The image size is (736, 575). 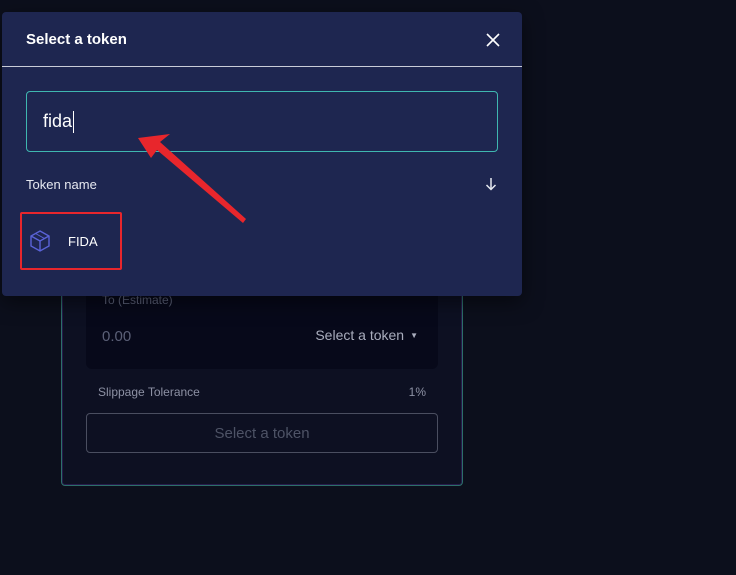 I want to click on token-list-item-fida: FIDA, so click(x=71, y=241).